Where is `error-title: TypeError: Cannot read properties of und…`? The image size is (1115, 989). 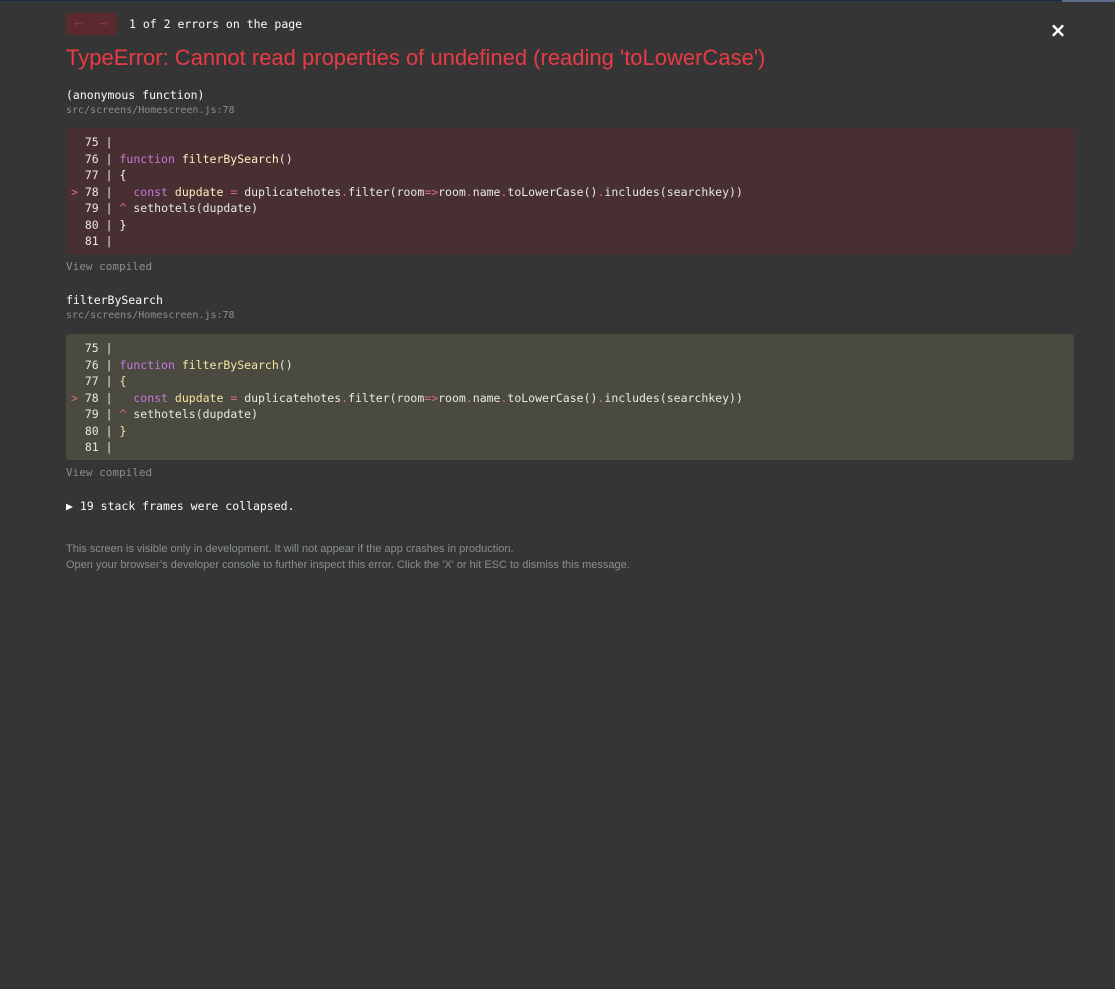
error-title: TypeError: Cannot read properties of und… is located at coordinates (416, 57).